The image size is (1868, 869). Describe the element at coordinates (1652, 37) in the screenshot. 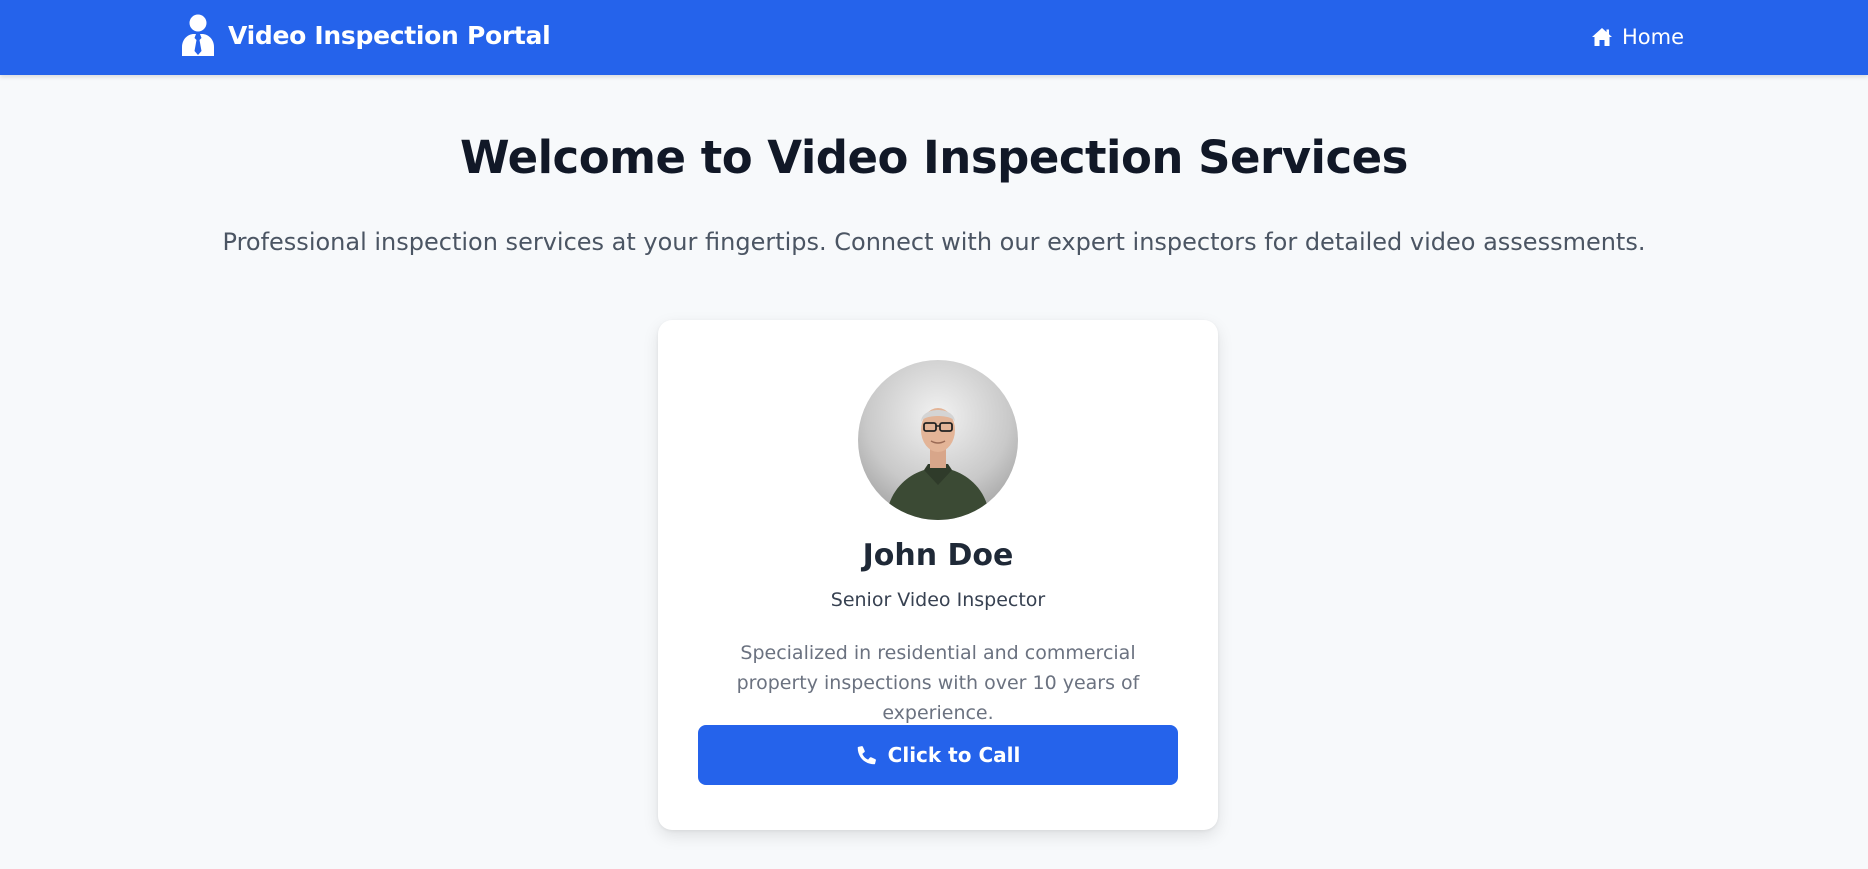

I see `nav-home-label: Home` at that location.